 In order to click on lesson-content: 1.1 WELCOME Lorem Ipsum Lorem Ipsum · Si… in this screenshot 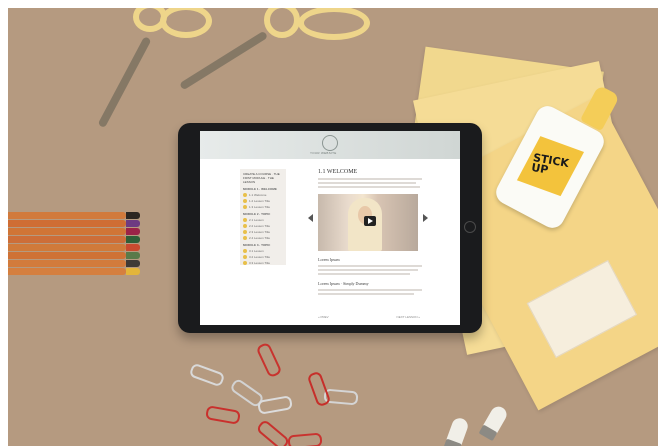, I will do `click(368, 233)`.